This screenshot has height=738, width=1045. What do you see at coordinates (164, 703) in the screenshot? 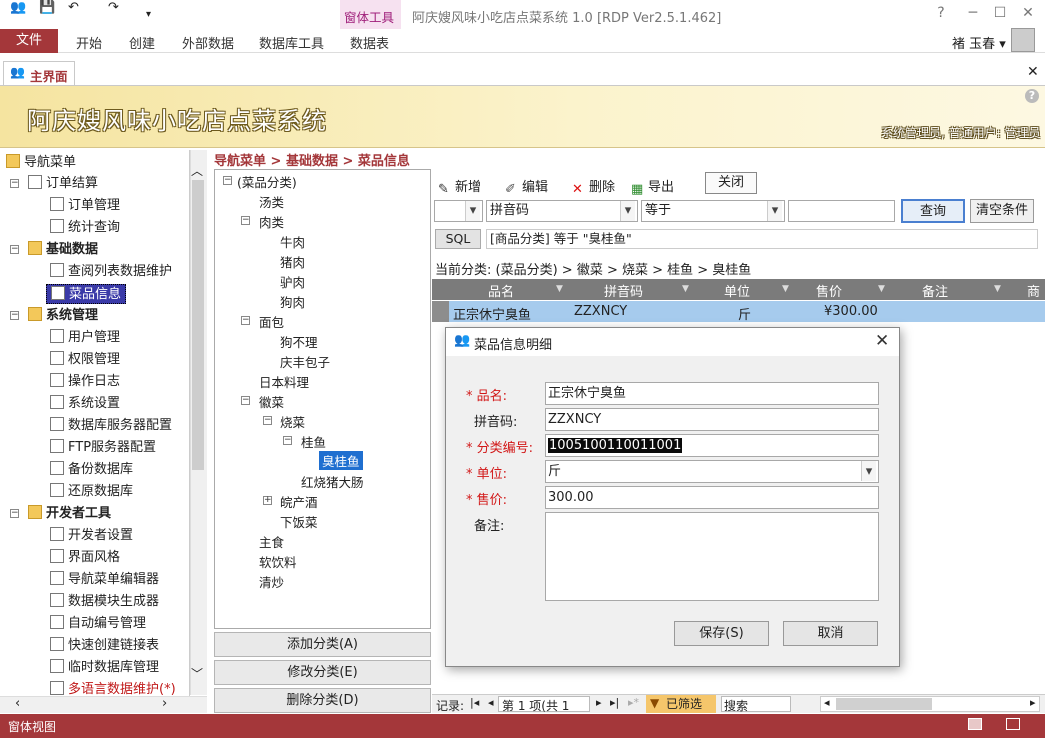
I see `scroll-right-icon: ›` at bounding box center [164, 703].